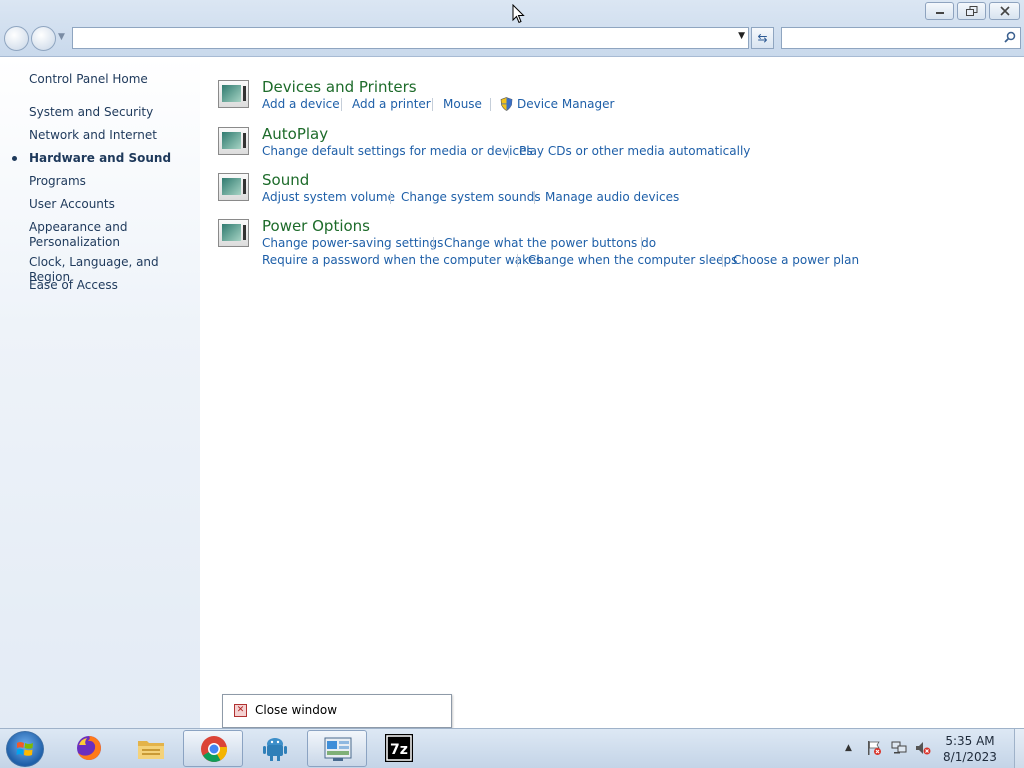  Describe the element at coordinates (111, 285) in the screenshot. I see `nav-ease-of-access: Ease of Access` at that location.